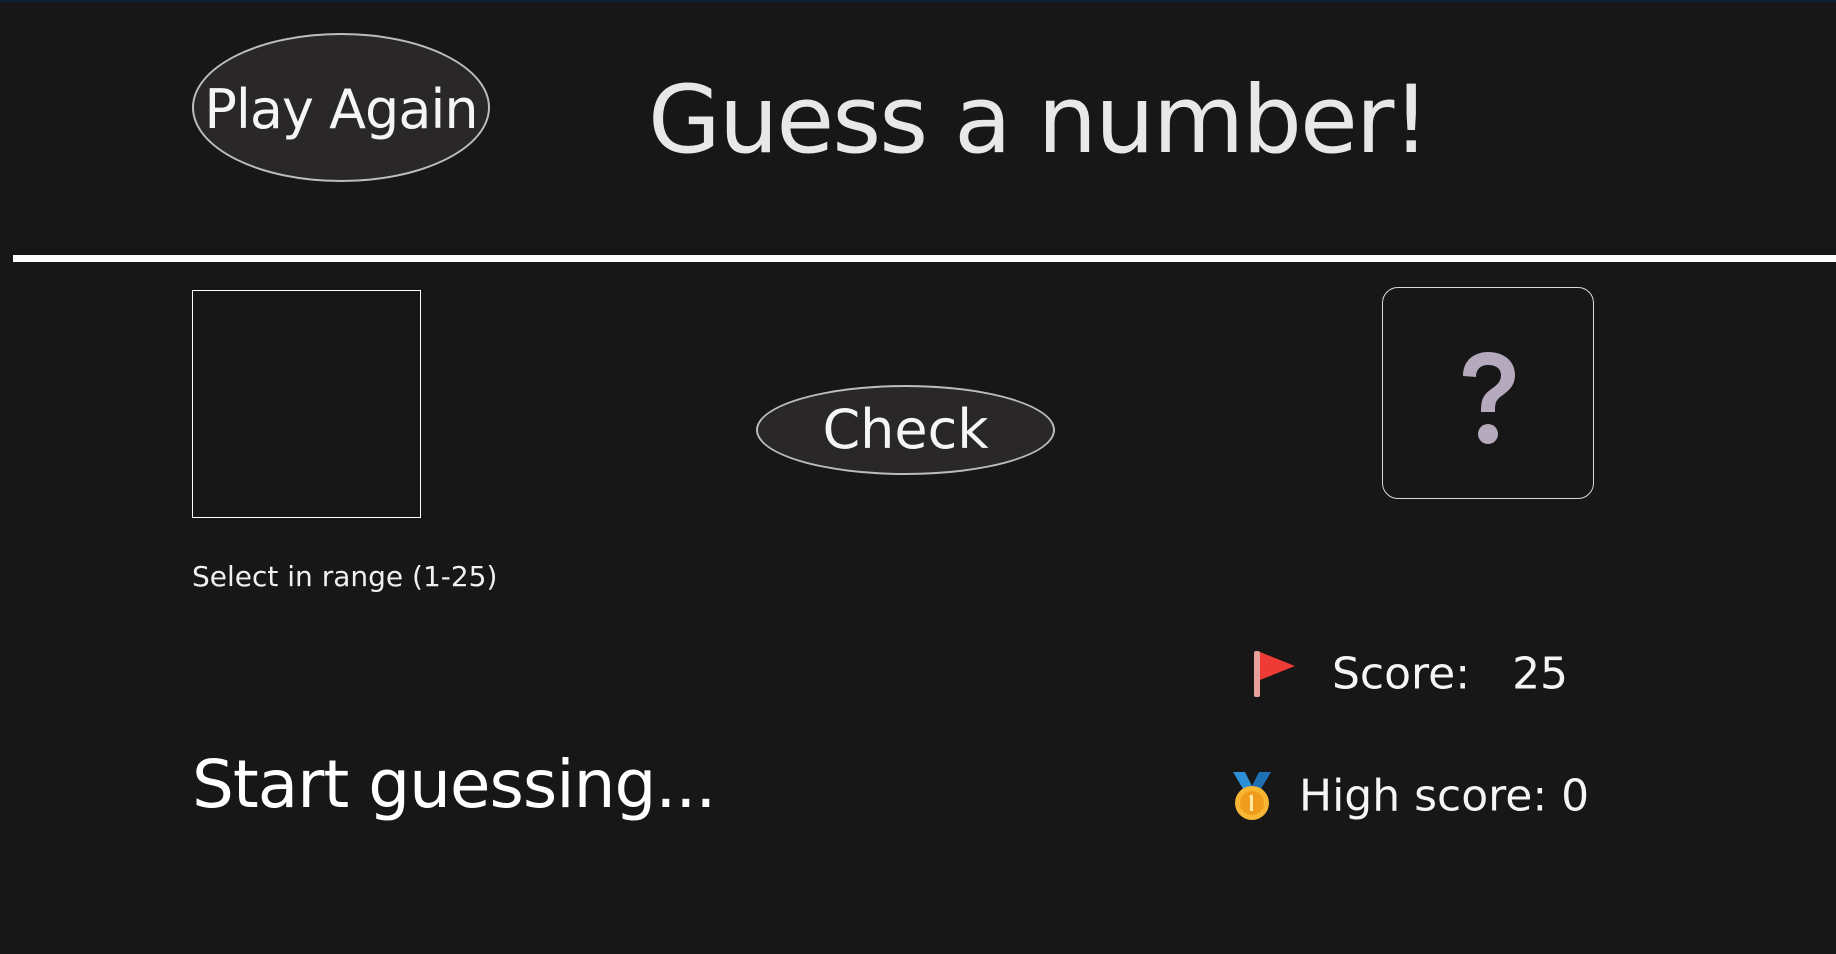 The image size is (1836, 954). What do you see at coordinates (345, 576) in the screenshot?
I see `range-hint: Select in range (1-25)` at bounding box center [345, 576].